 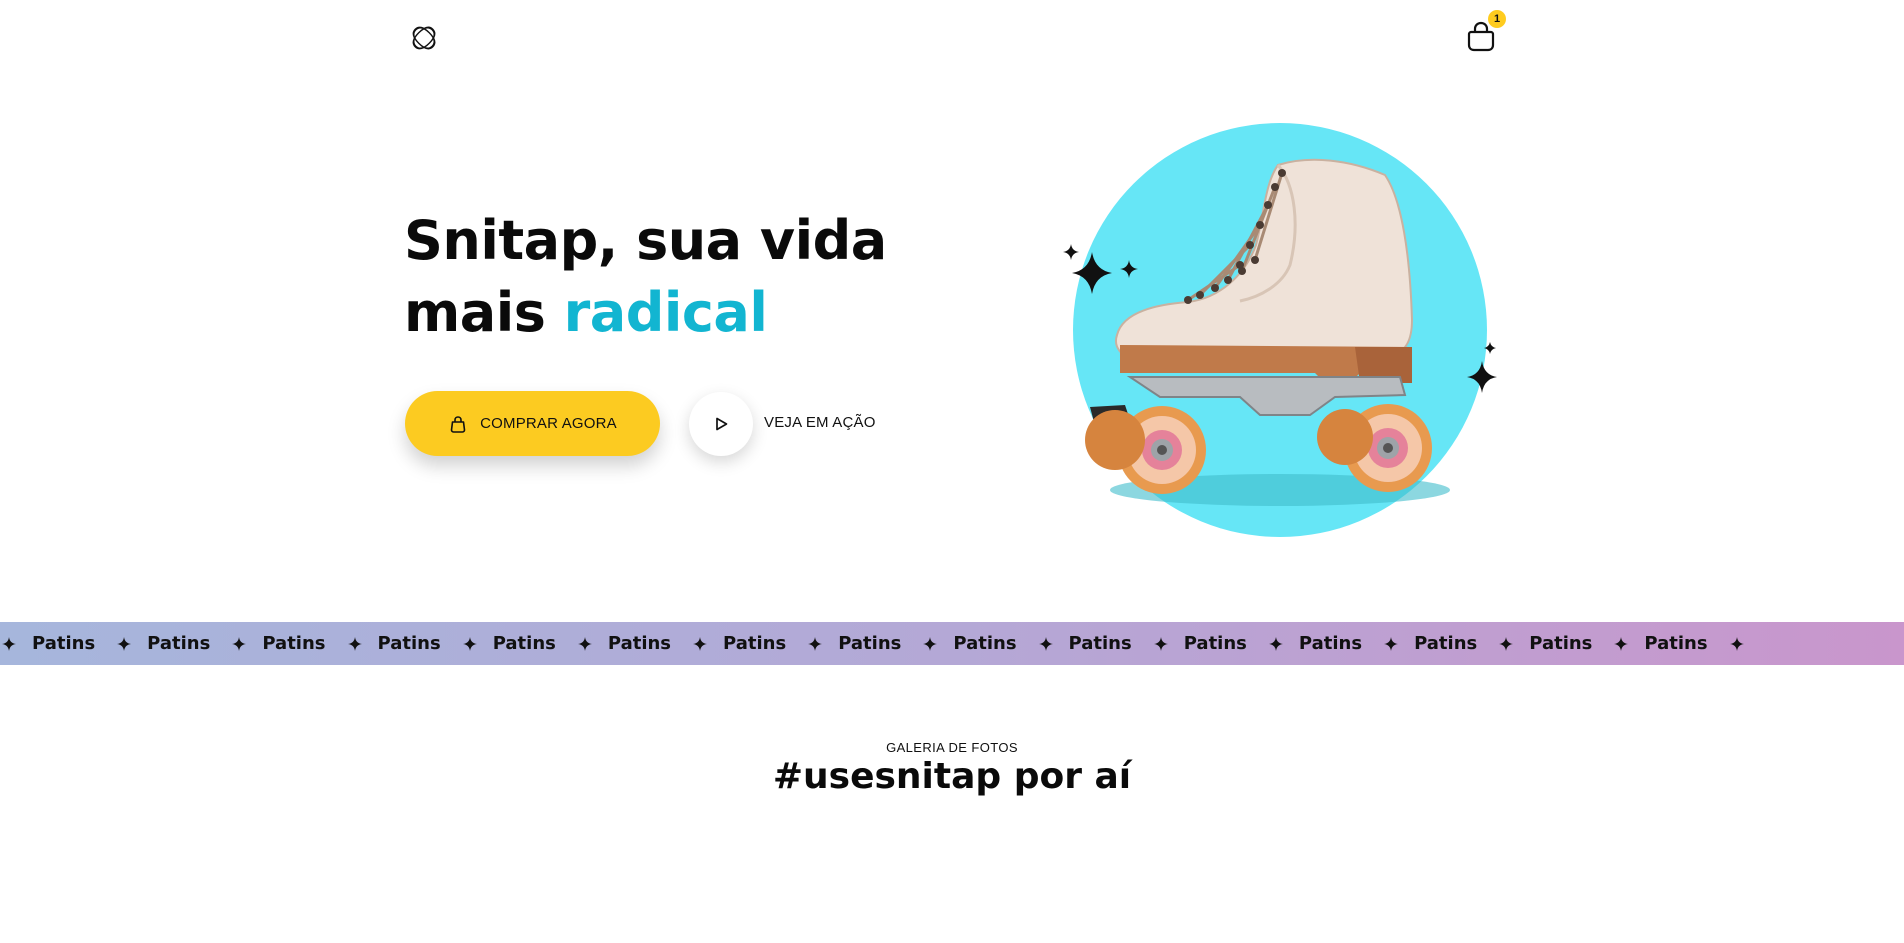 What do you see at coordinates (1071, 252) in the screenshot?
I see `sparkle-icon` at bounding box center [1071, 252].